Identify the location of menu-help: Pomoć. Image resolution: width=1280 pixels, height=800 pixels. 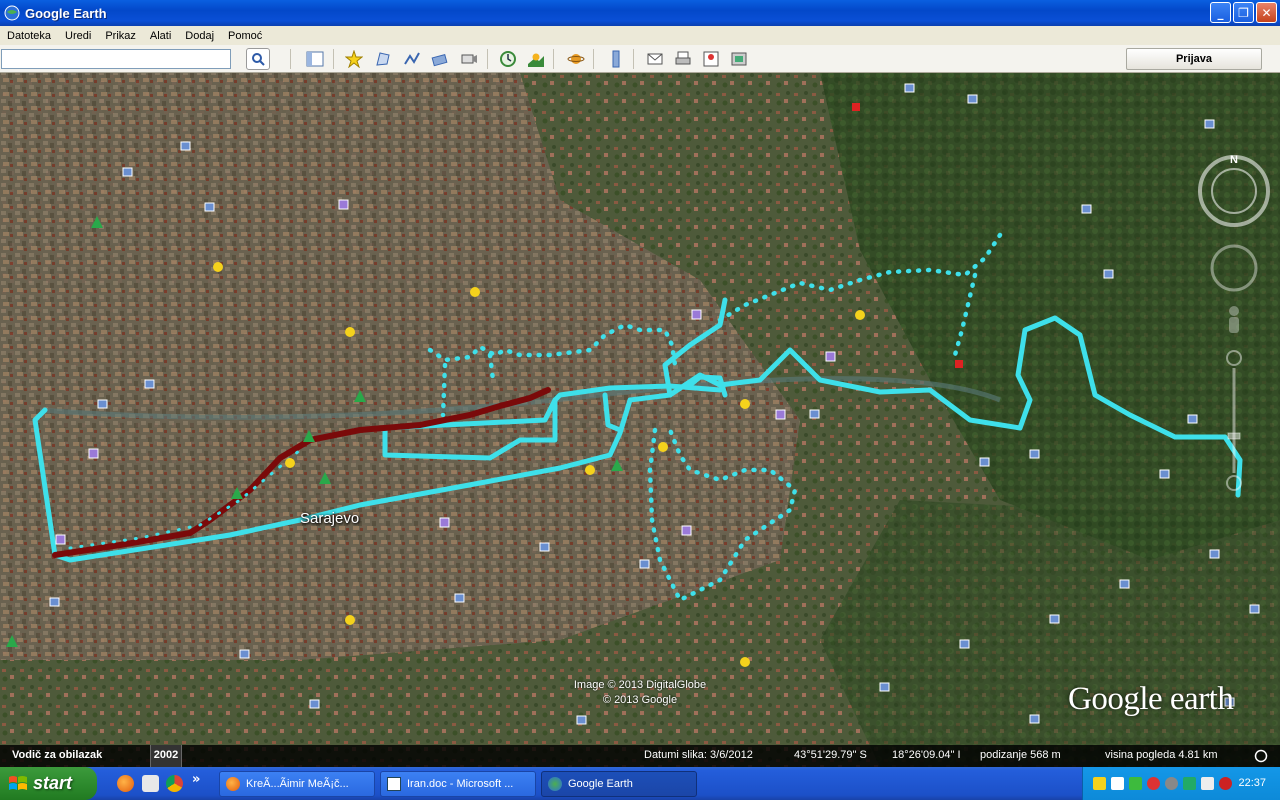
(245, 36).